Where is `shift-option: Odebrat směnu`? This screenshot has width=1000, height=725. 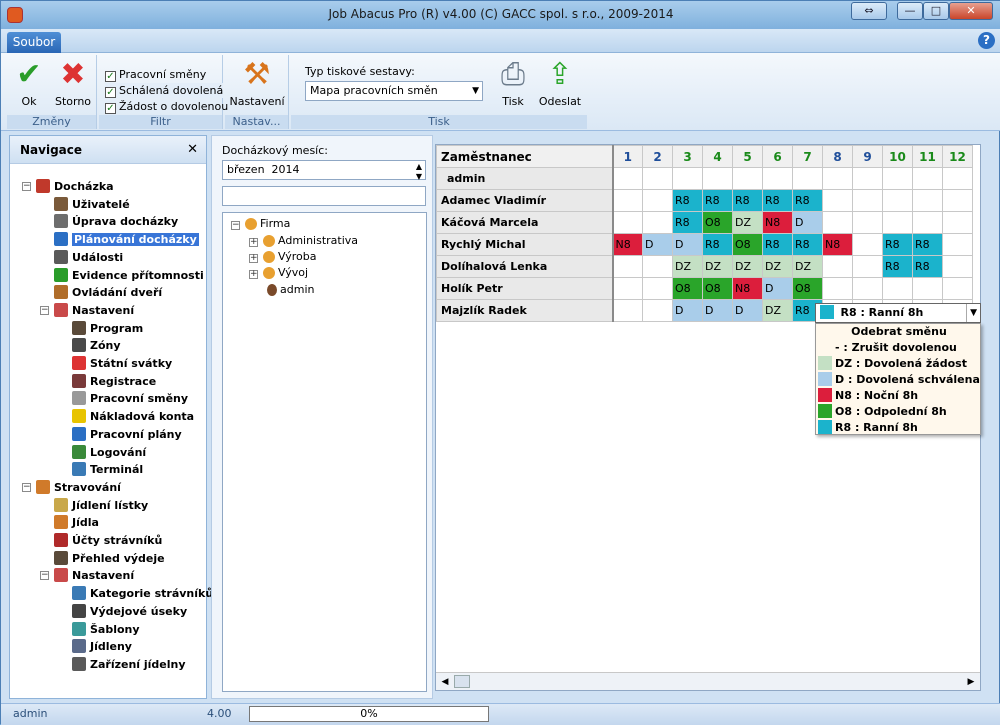 shift-option: Odebrat směnu is located at coordinates (898, 332).